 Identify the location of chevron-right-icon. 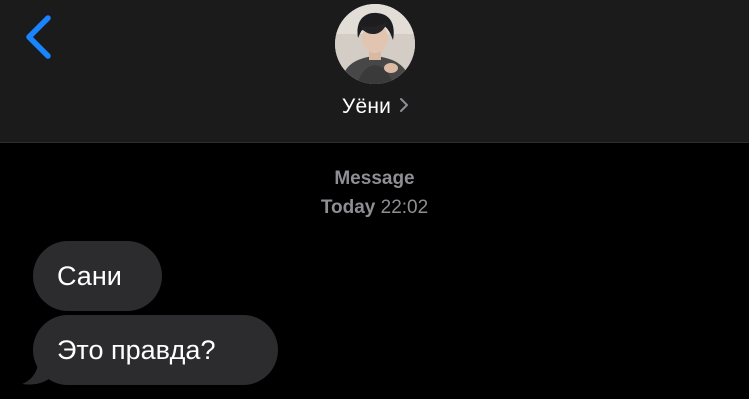
(404, 107).